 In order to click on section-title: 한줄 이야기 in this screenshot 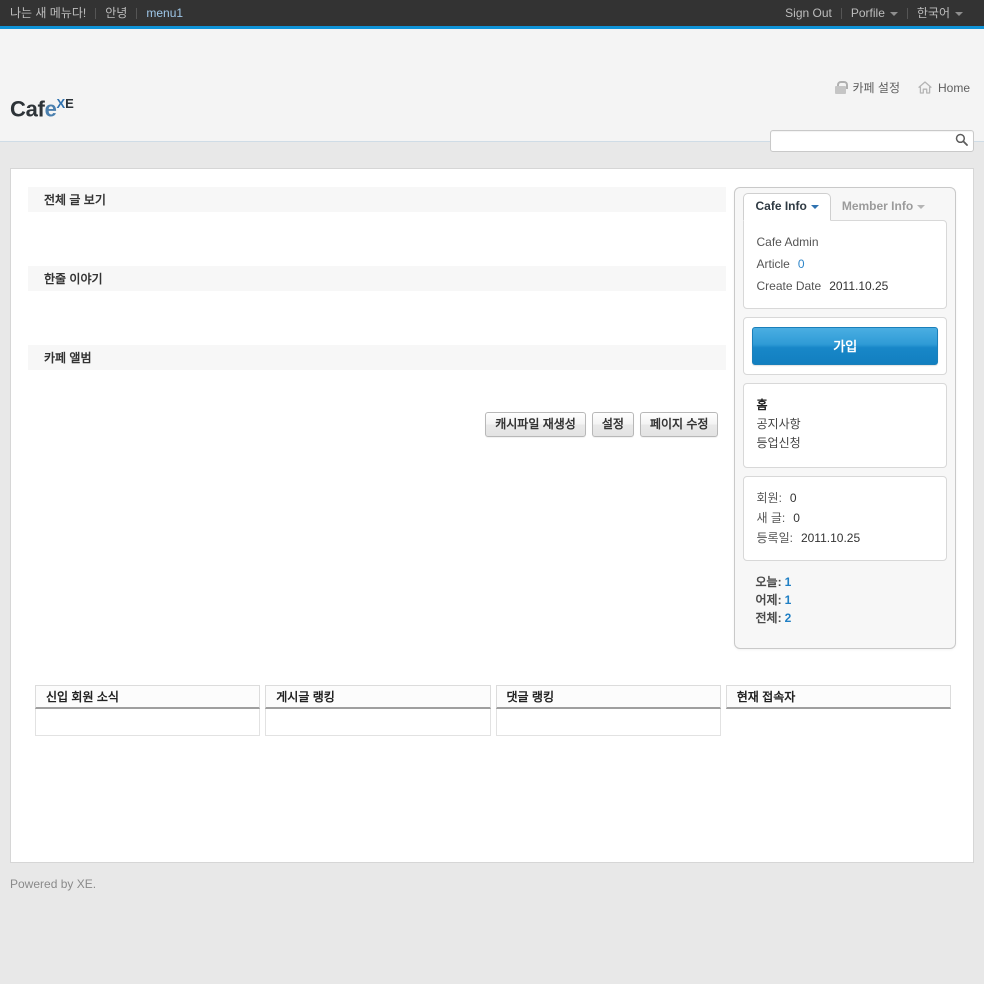, I will do `click(73, 279)`.